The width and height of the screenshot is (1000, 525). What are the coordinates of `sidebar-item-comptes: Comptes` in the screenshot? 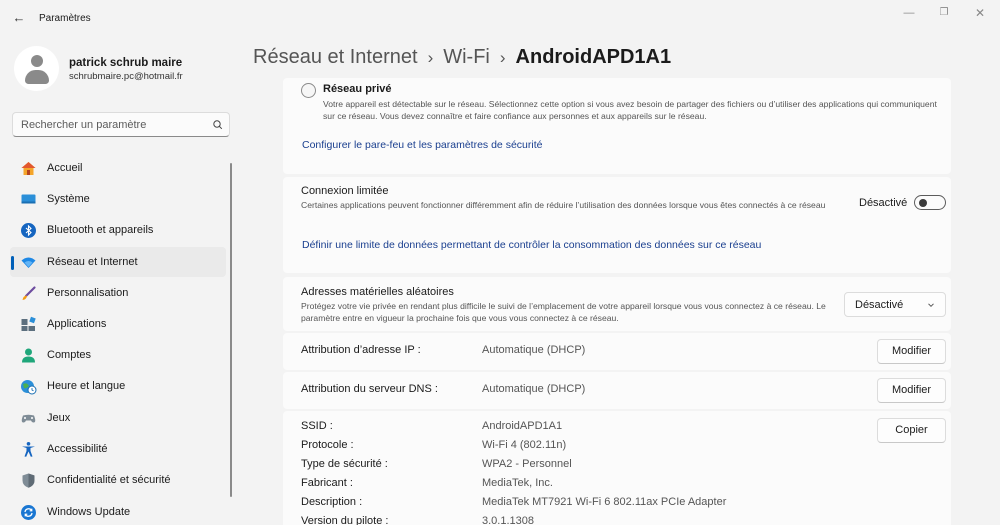 It's located at (118, 355).